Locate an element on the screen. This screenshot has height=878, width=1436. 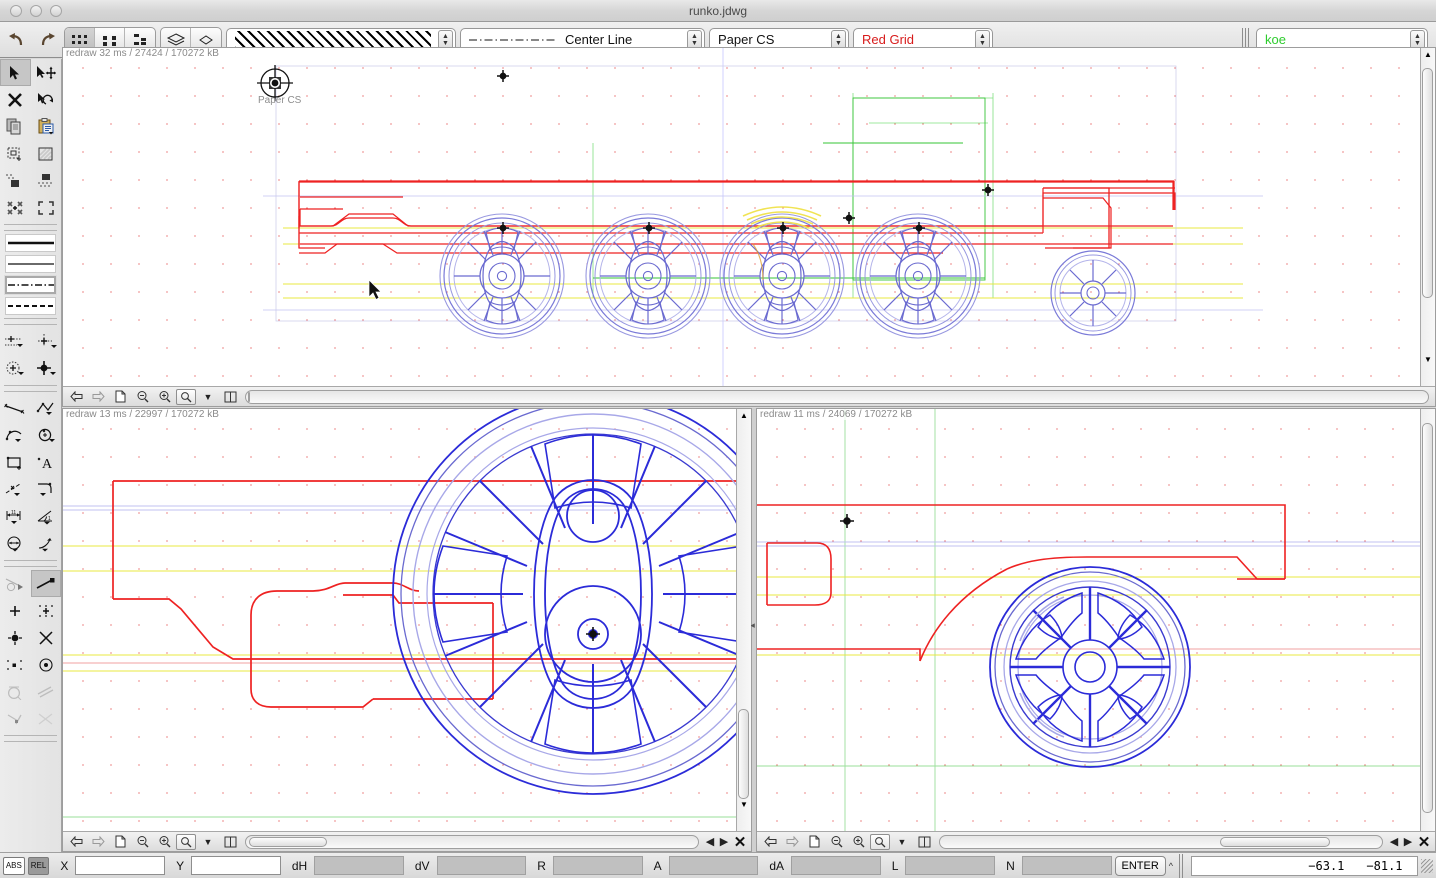
select-window-tool is located at coordinates (15, 153).